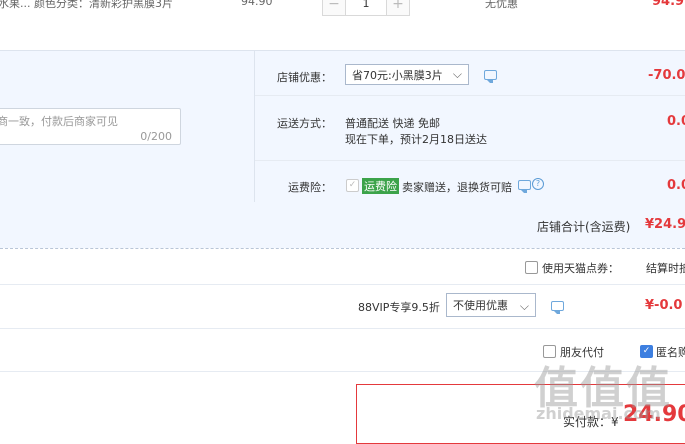 The width and height of the screenshot is (685, 444). Describe the element at coordinates (584, 227) in the screenshot. I see `shop-total-label: 店铺合计(含运费)` at that location.